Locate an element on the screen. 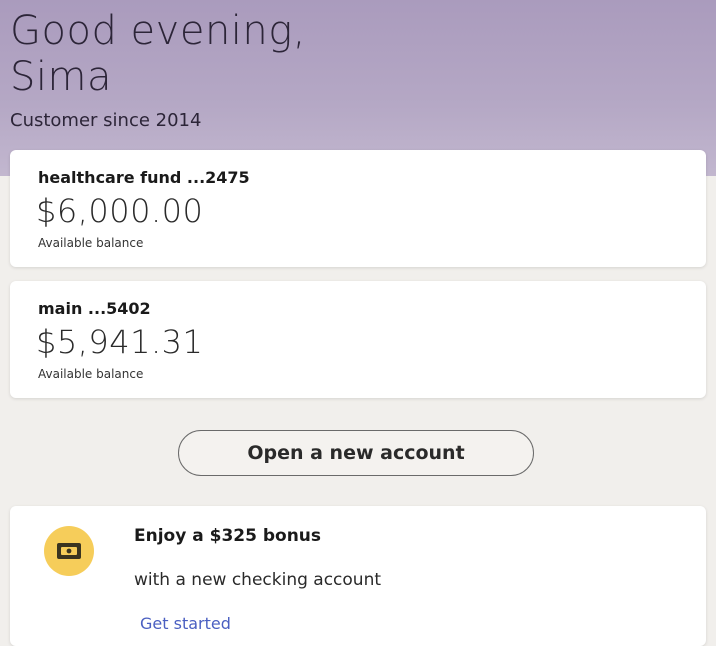  account-name: healthcare fund ...2475 is located at coordinates (144, 177).